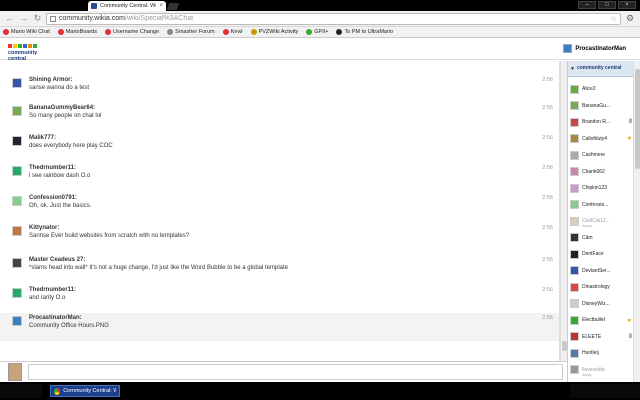 This screenshot has height=400, width=640. Describe the element at coordinates (601, 89) in the screenshot. I see `user-list-item: Alice2` at that location.